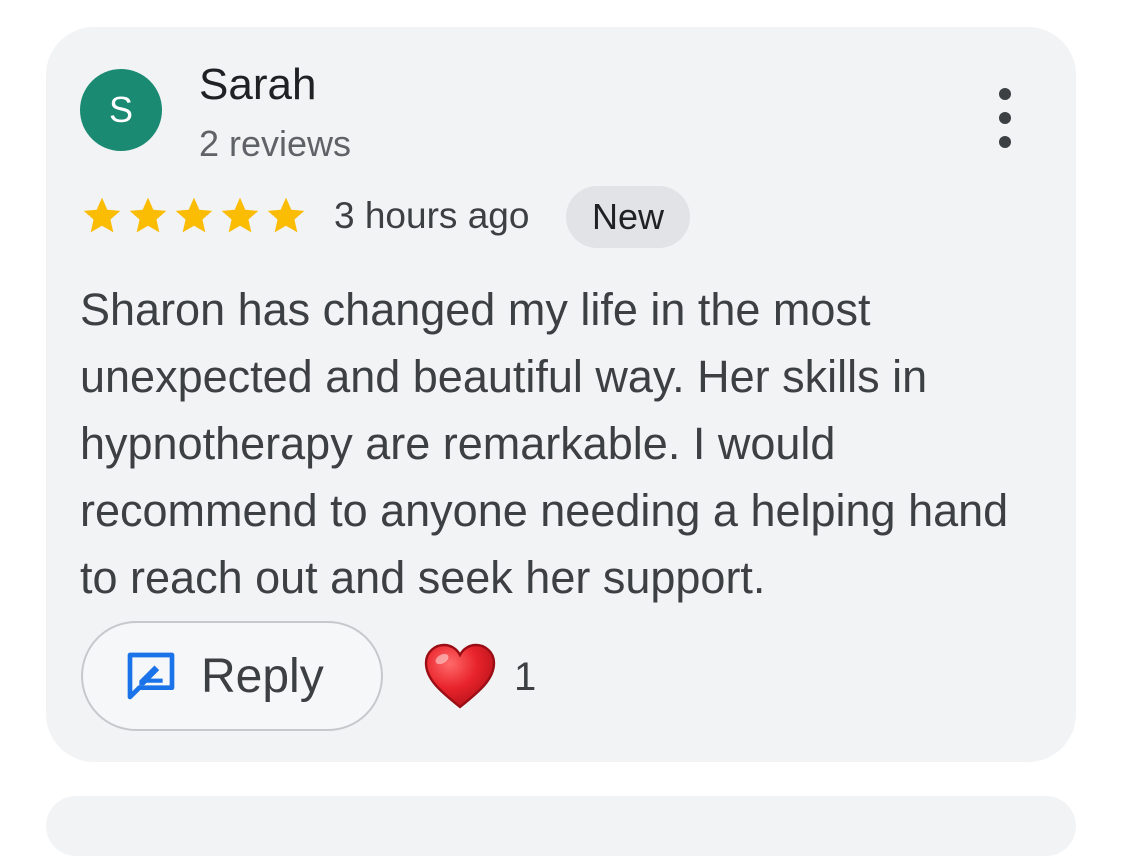 The width and height of the screenshot is (1125, 856). What do you see at coordinates (432, 215) in the screenshot?
I see `review-time: 3 hours ago` at bounding box center [432, 215].